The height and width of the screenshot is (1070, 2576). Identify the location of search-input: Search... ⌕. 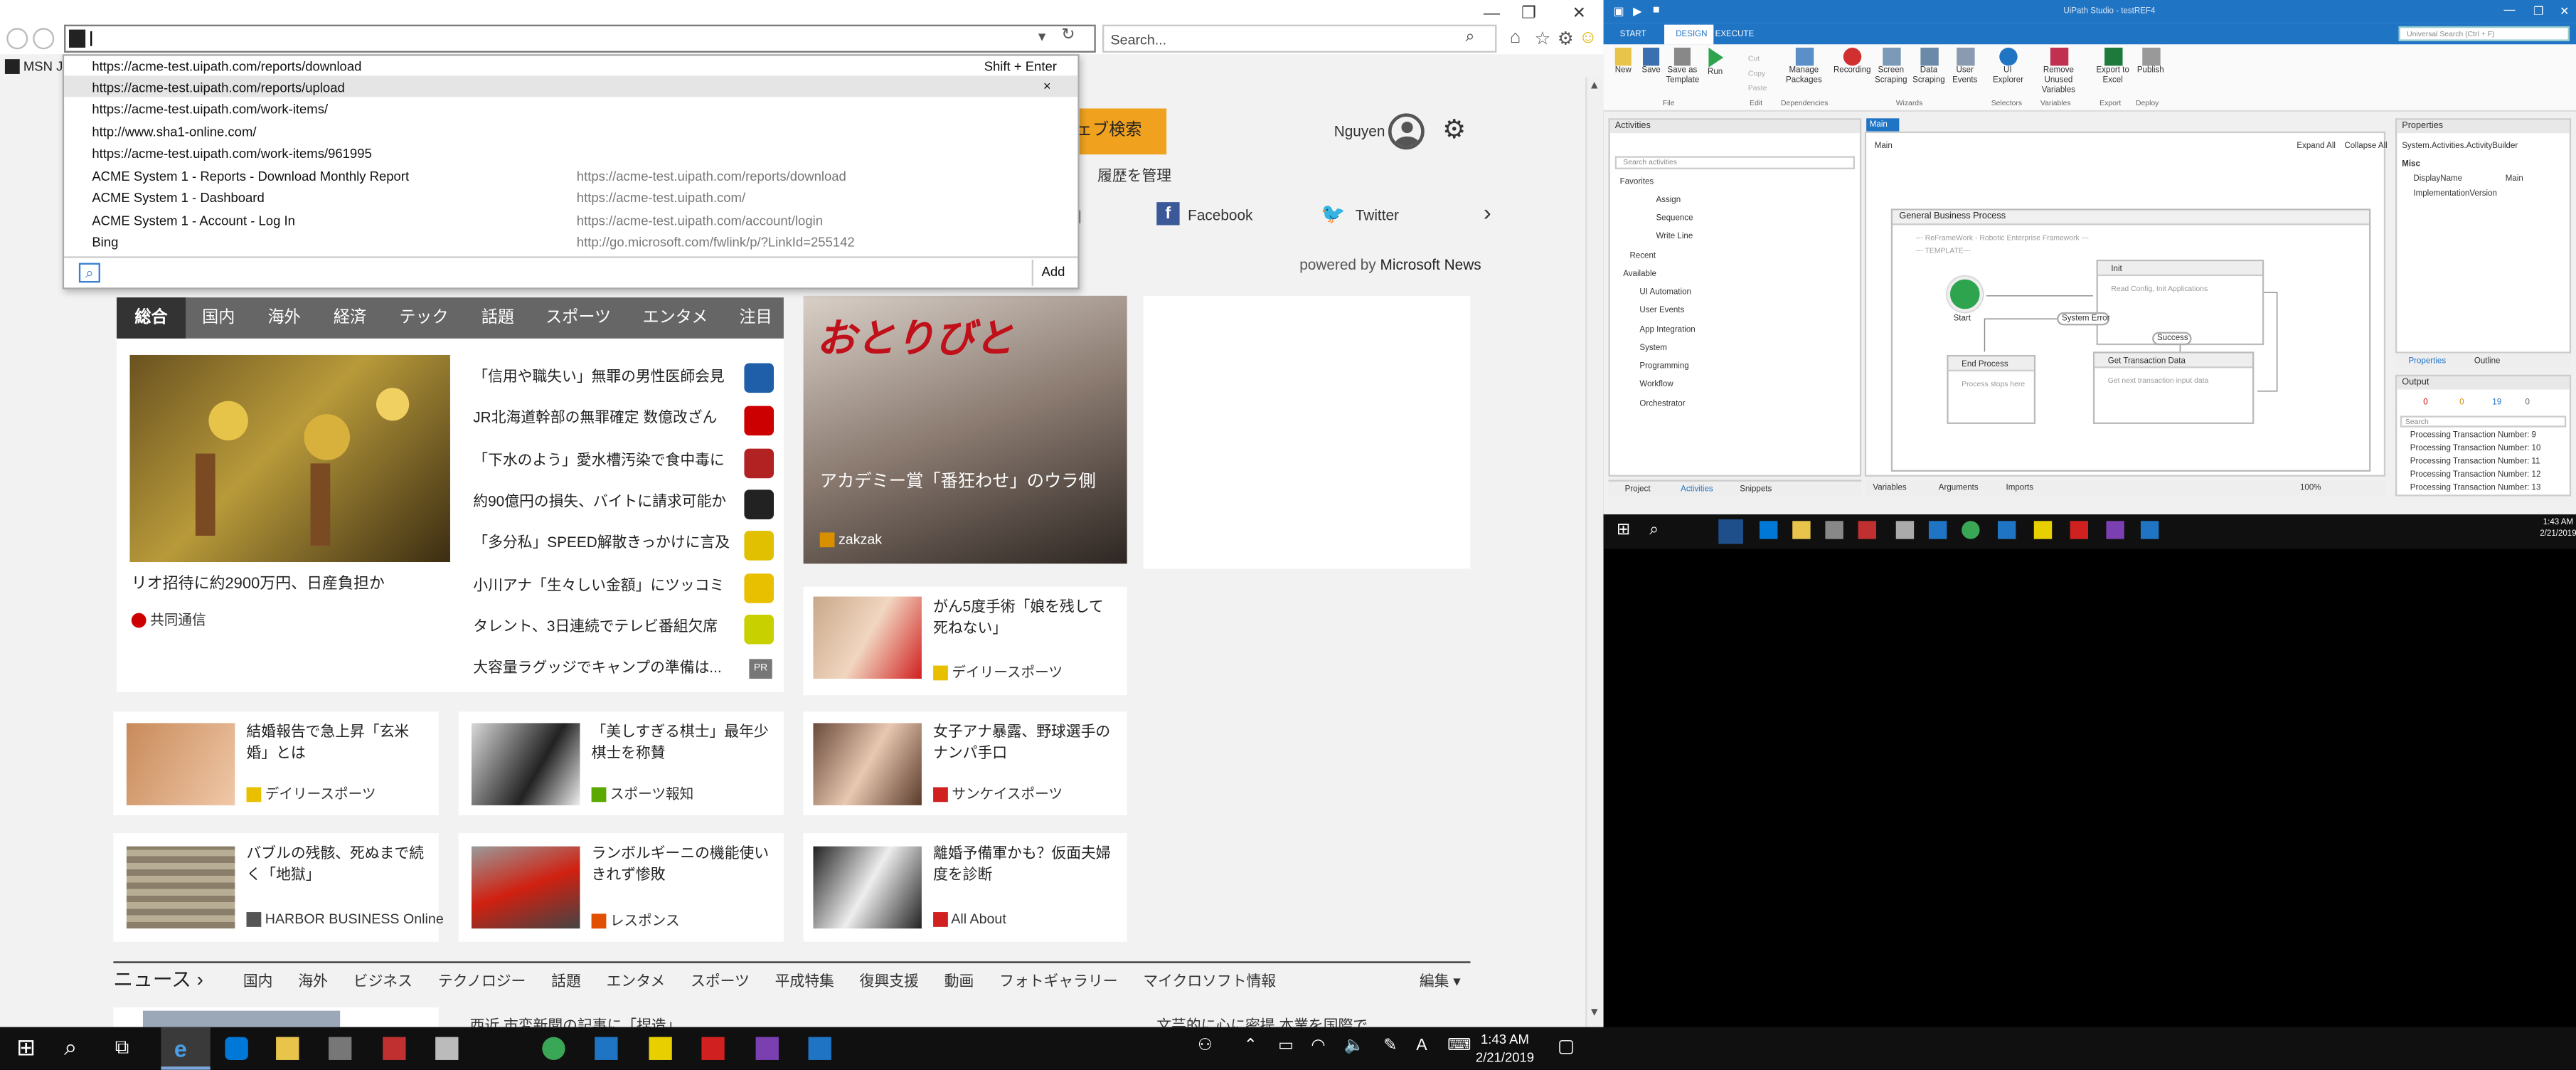
(1299, 38).